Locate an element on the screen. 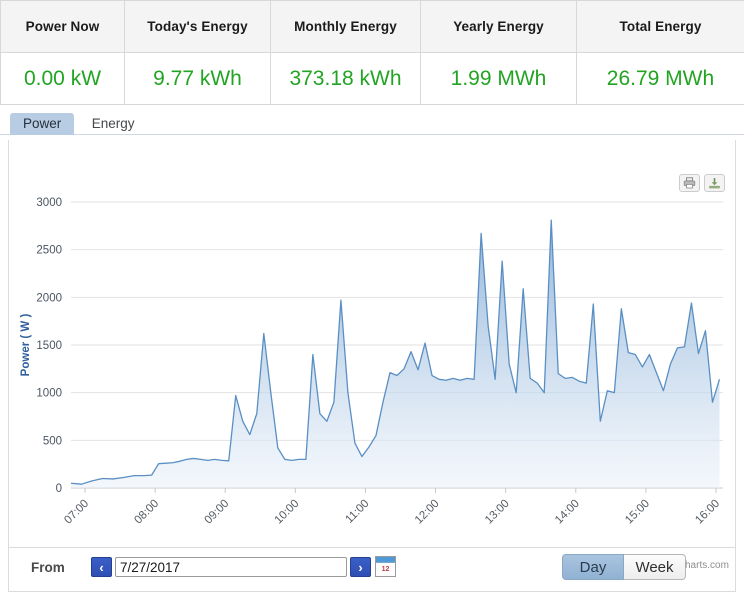 This screenshot has height=600, width=744. x-tick-label: 08:00 is located at coordinates (146, 512).